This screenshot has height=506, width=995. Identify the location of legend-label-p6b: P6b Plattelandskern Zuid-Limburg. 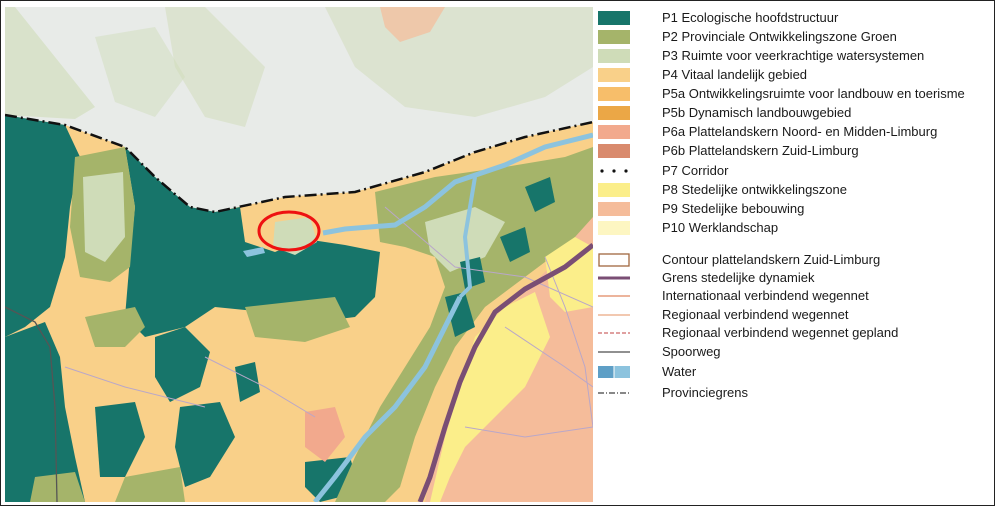
(760, 150).